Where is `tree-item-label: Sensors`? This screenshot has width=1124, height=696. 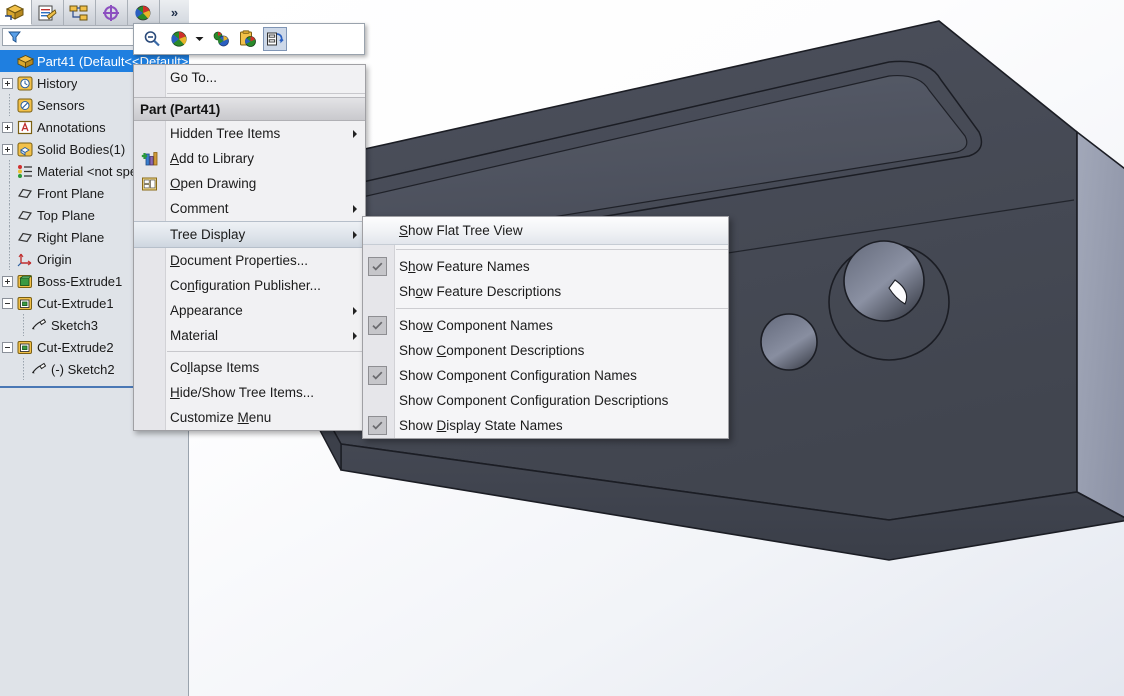
tree-item-label: Sensors is located at coordinates (61, 105).